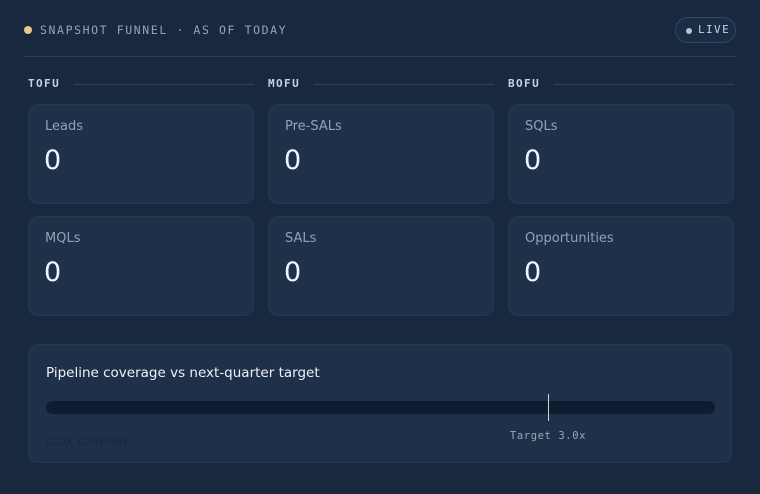 This screenshot has width=760, height=494. What do you see at coordinates (164, 30) in the screenshot?
I see `page-title: SNAPSHOT FUNNEL · AS OF TODAY` at bounding box center [164, 30].